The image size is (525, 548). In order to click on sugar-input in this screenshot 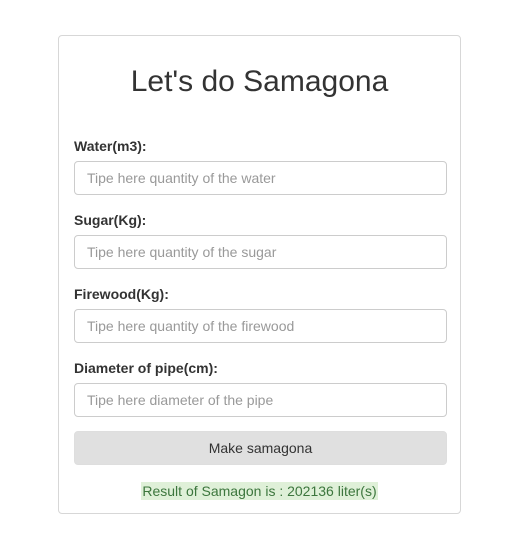, I will do `click(260, 252)`.